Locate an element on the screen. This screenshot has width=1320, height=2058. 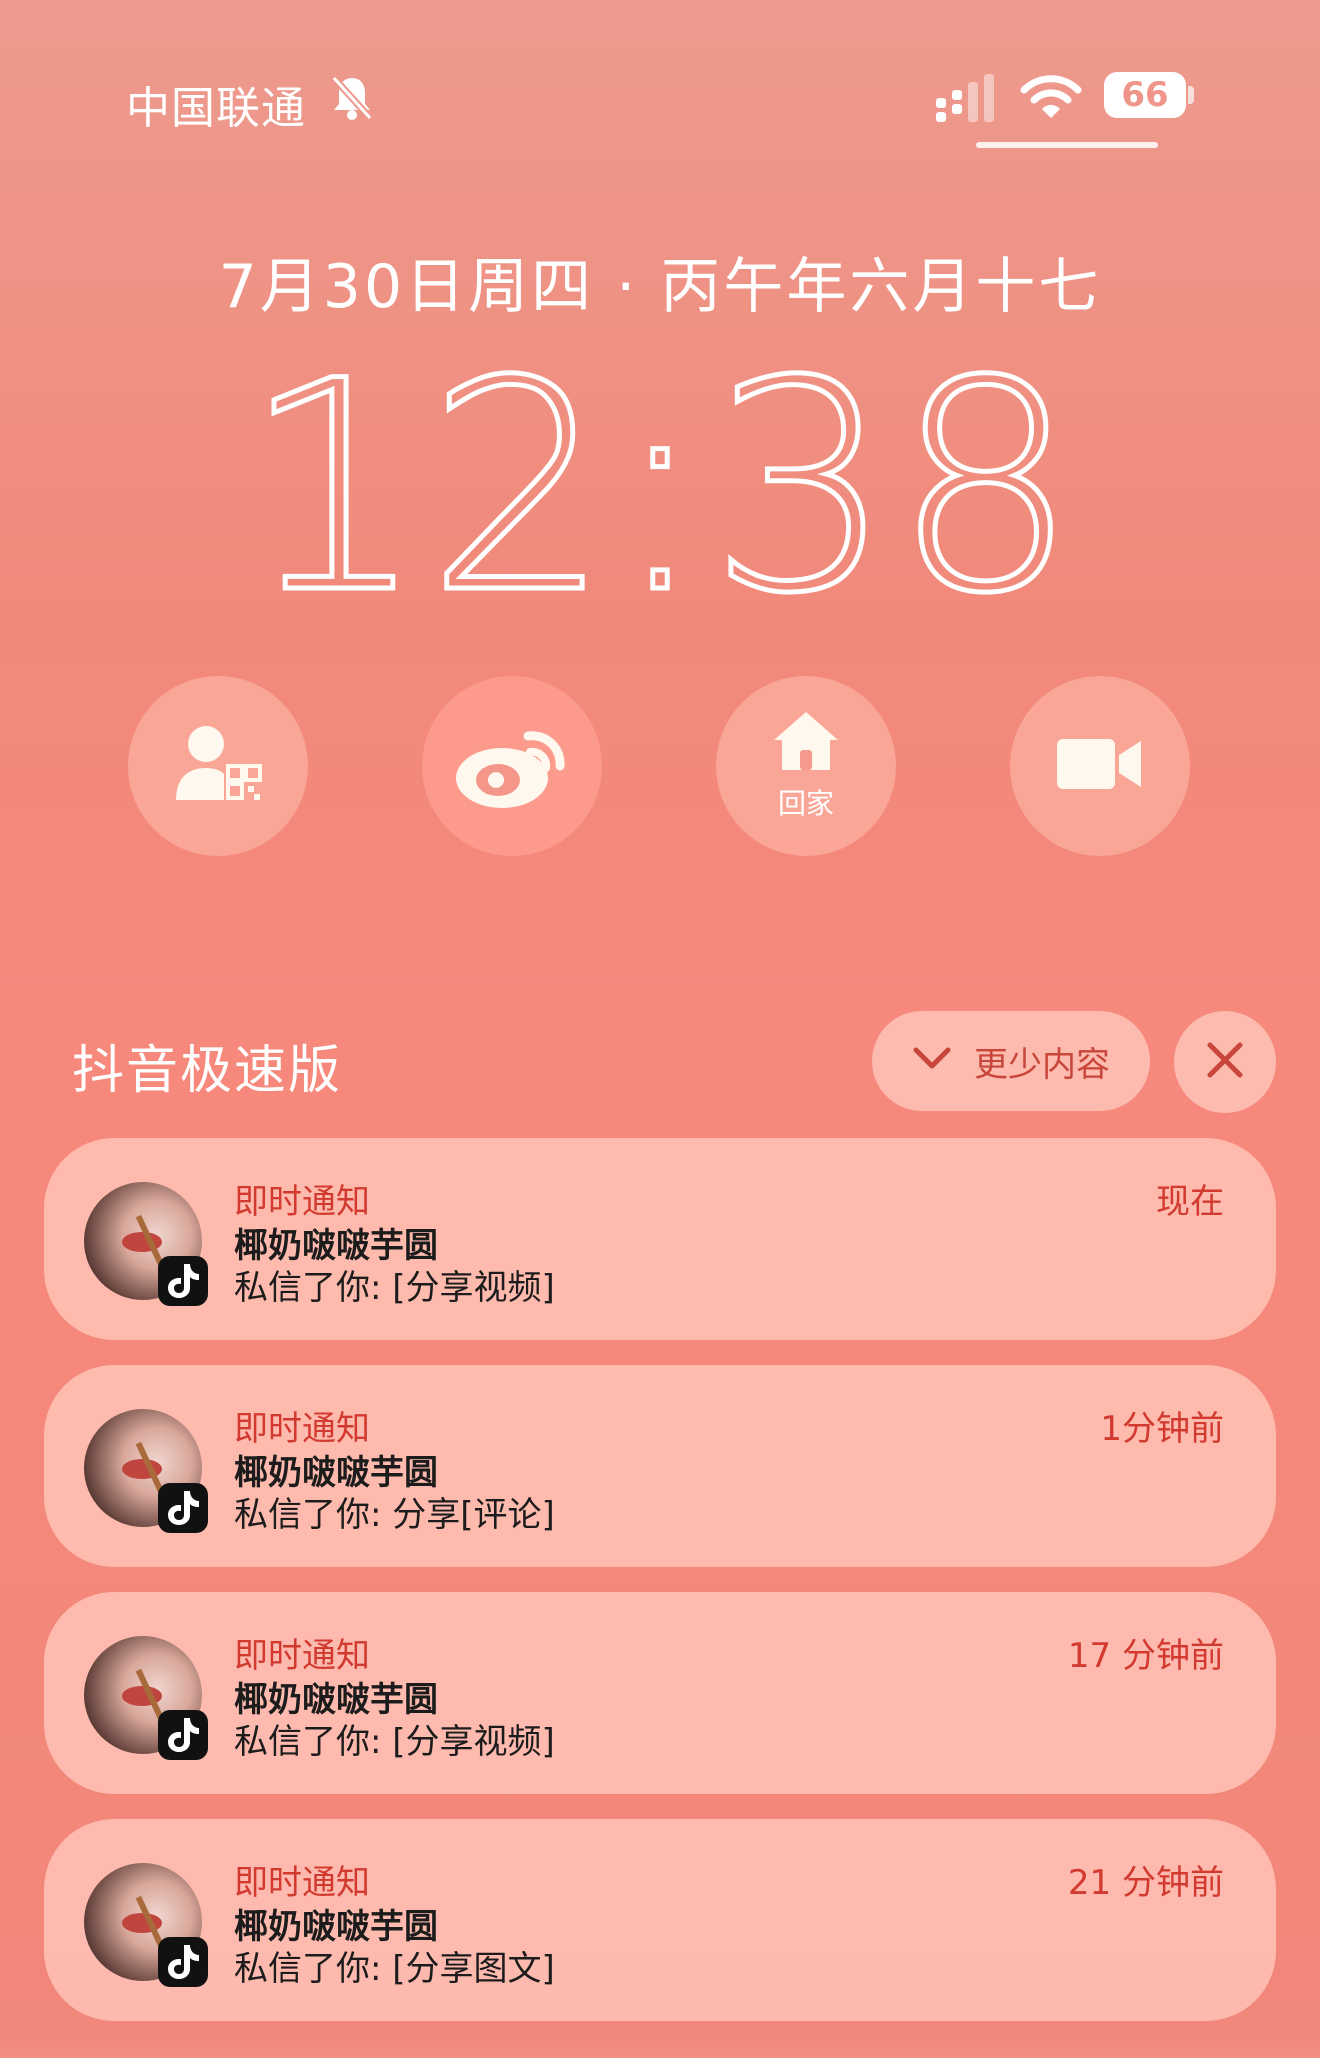
video-camera-shortcut is located at coordinates (1100, 766).